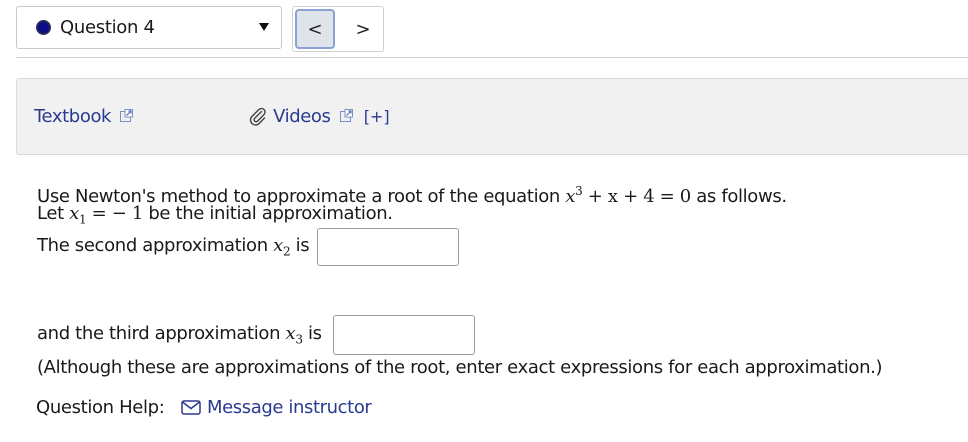 This screenshot has width=968, height=442. I want to click on question-selector: Question 4, so click(149, 27).